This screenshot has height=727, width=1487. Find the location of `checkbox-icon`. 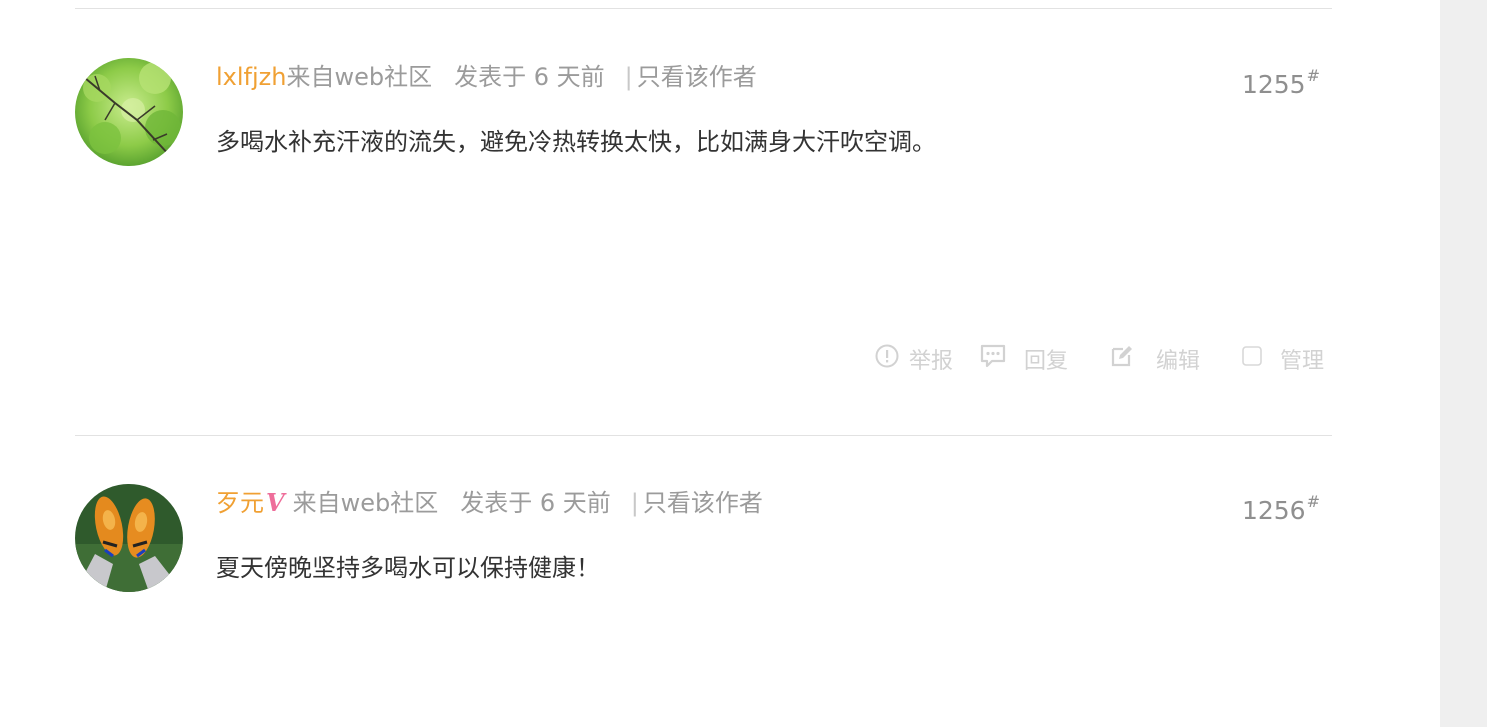

checkbox-icon is located at coordinates (1252, 359).